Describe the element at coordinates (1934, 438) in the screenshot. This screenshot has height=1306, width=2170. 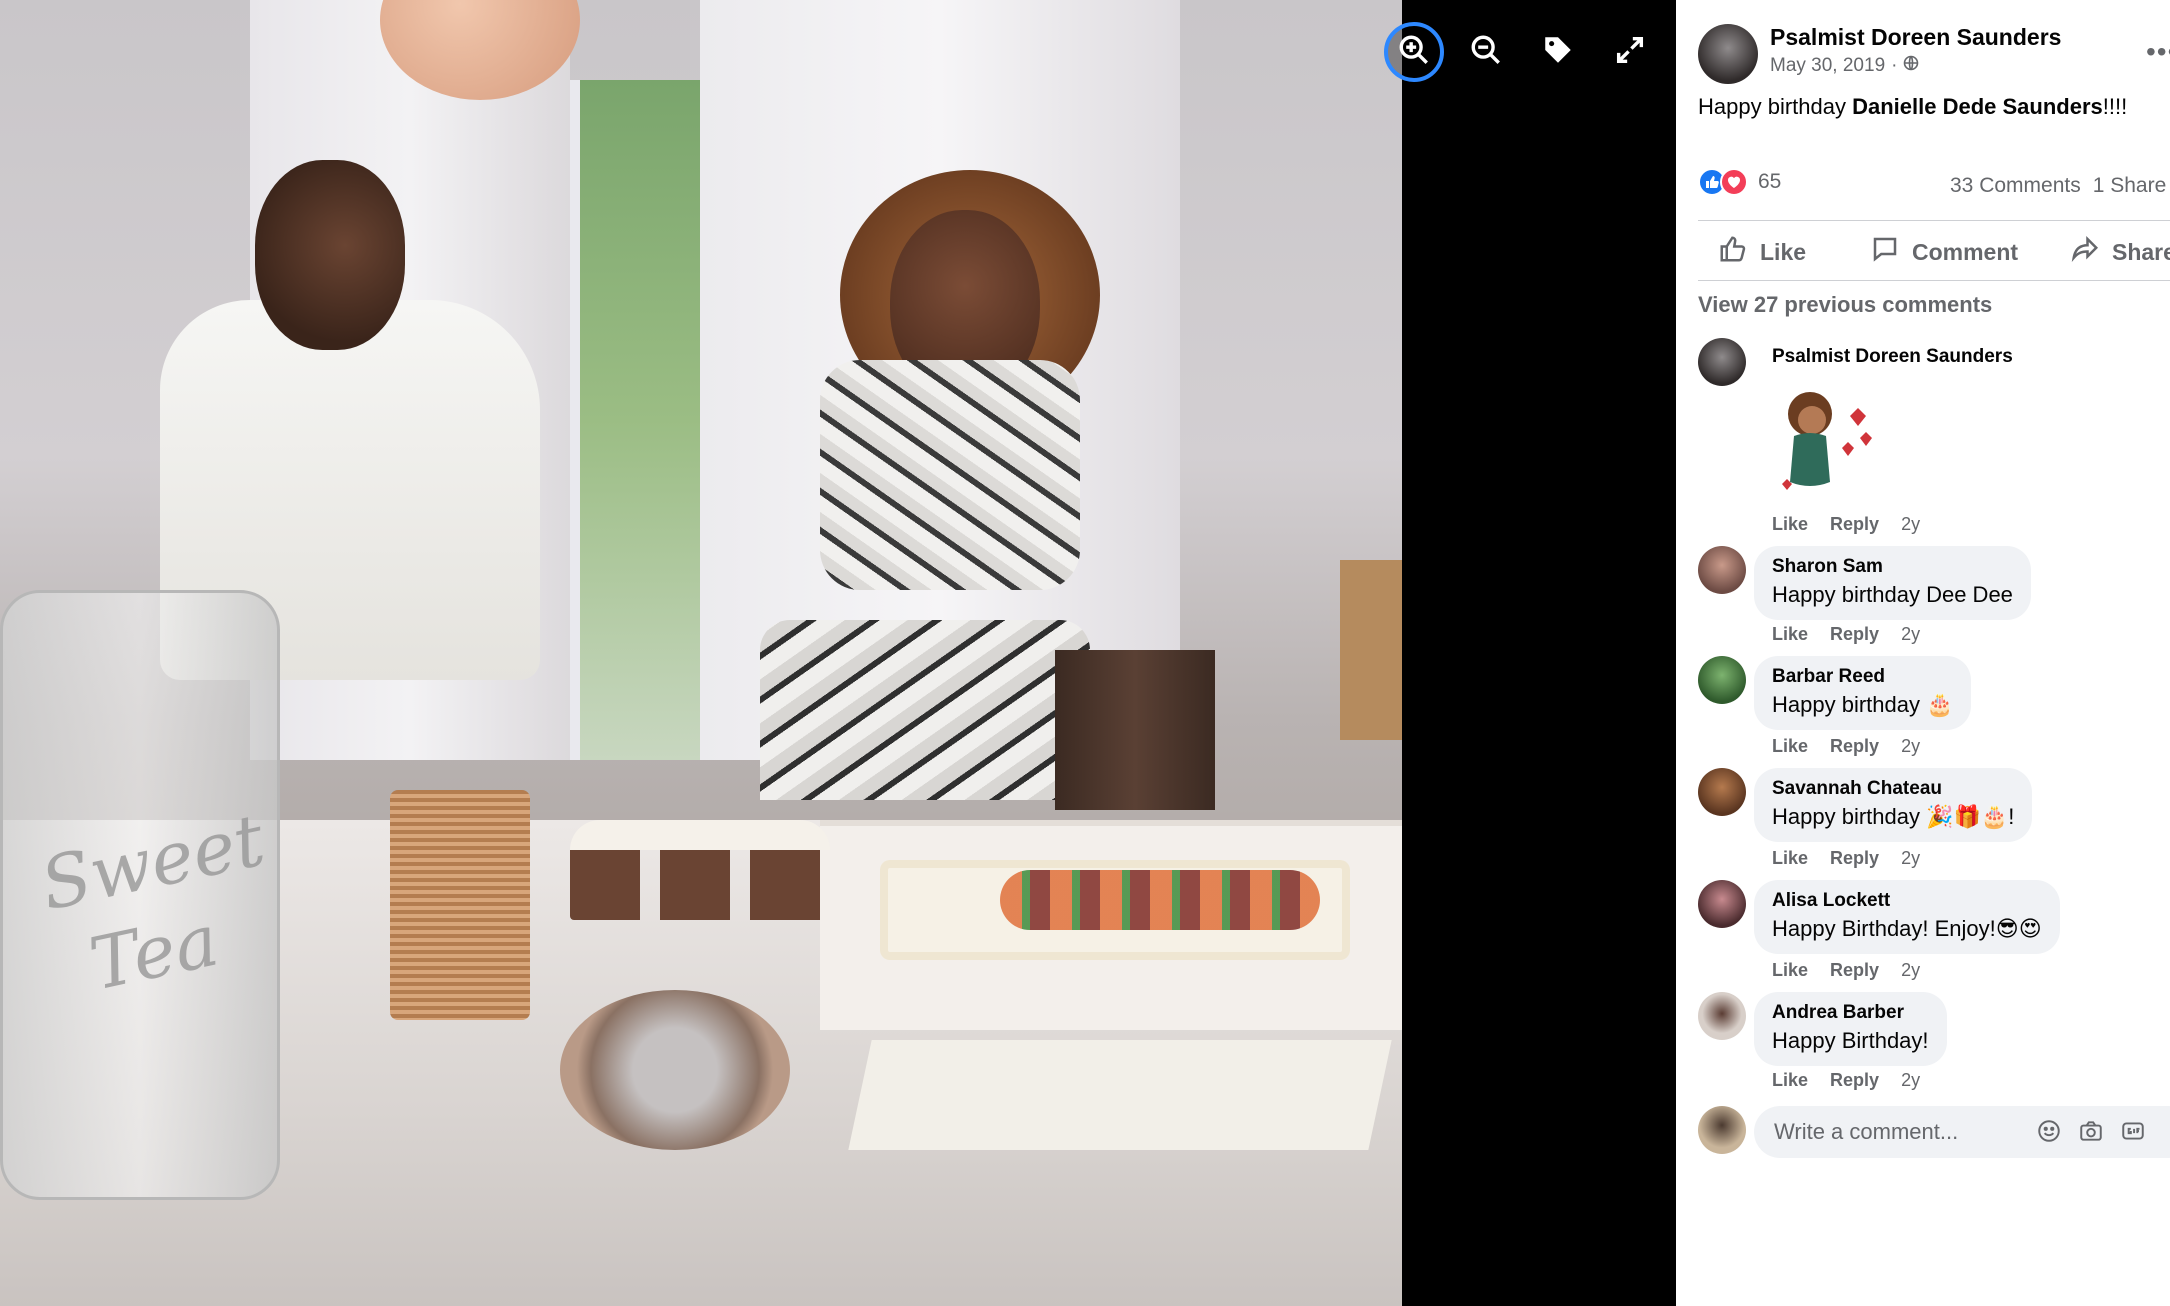
I see `comment-item: Psalmist Doreen Saunders Like Reply 2y` at that location.